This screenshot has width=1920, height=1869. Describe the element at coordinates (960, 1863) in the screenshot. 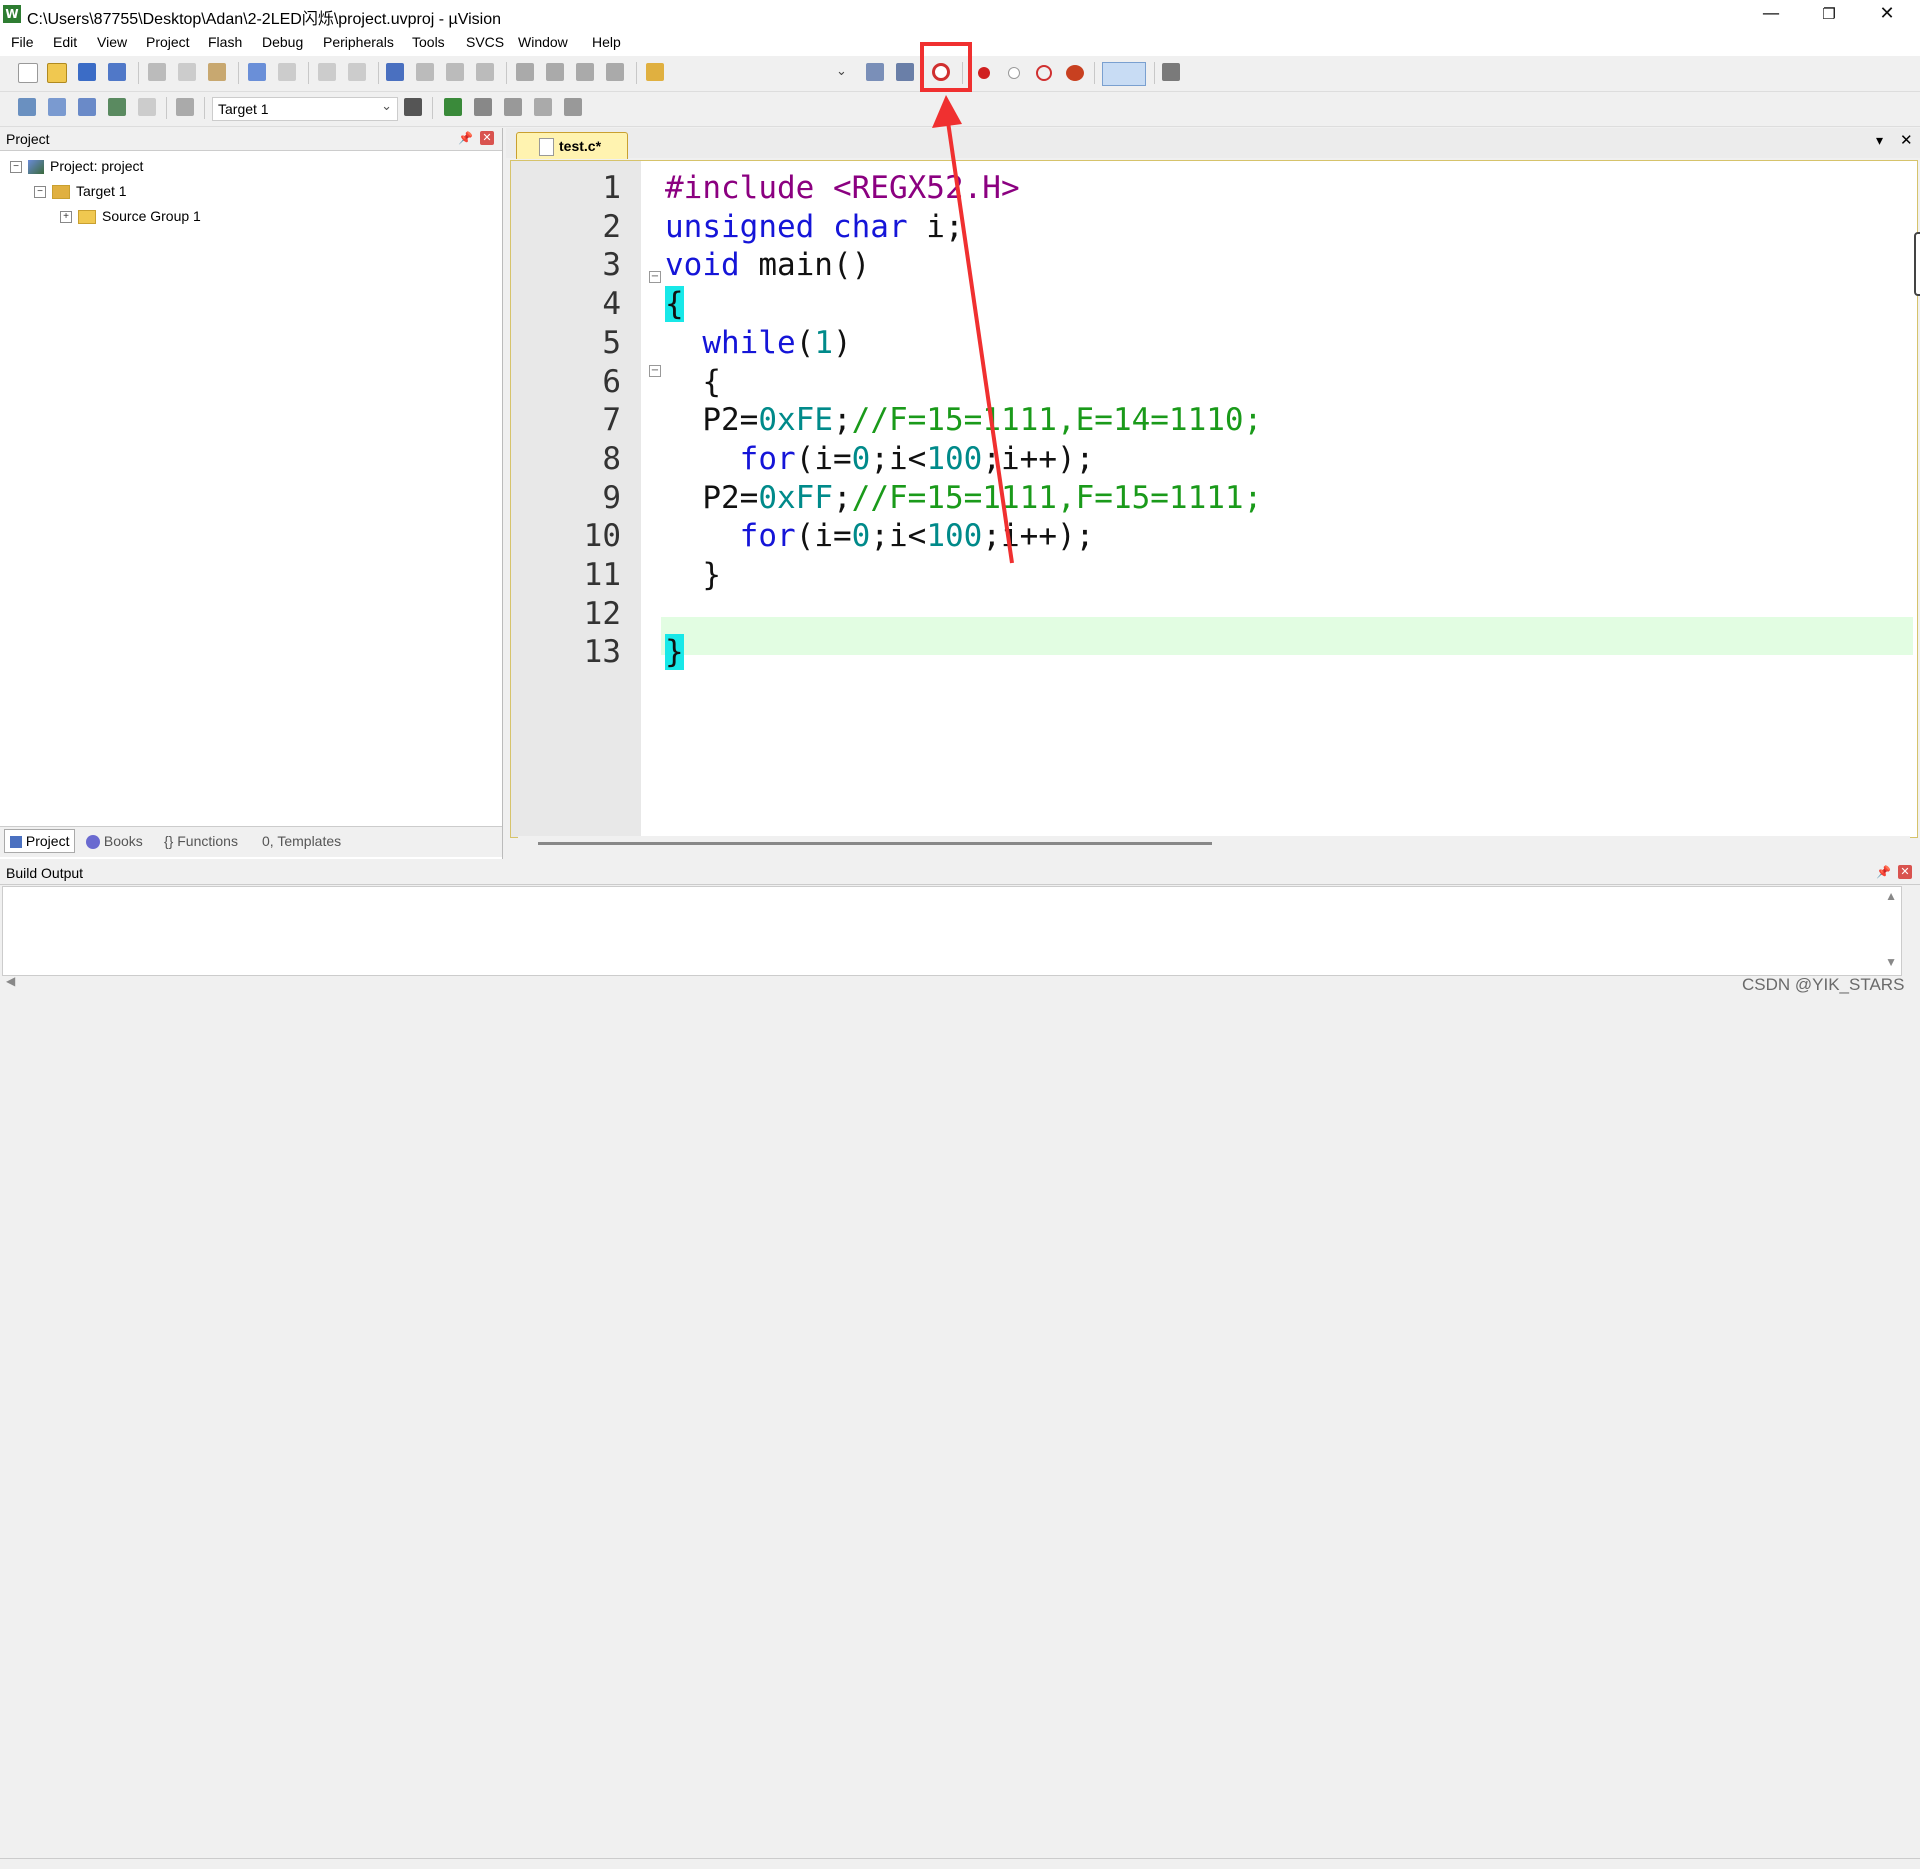

I see `status-bar` at that location.